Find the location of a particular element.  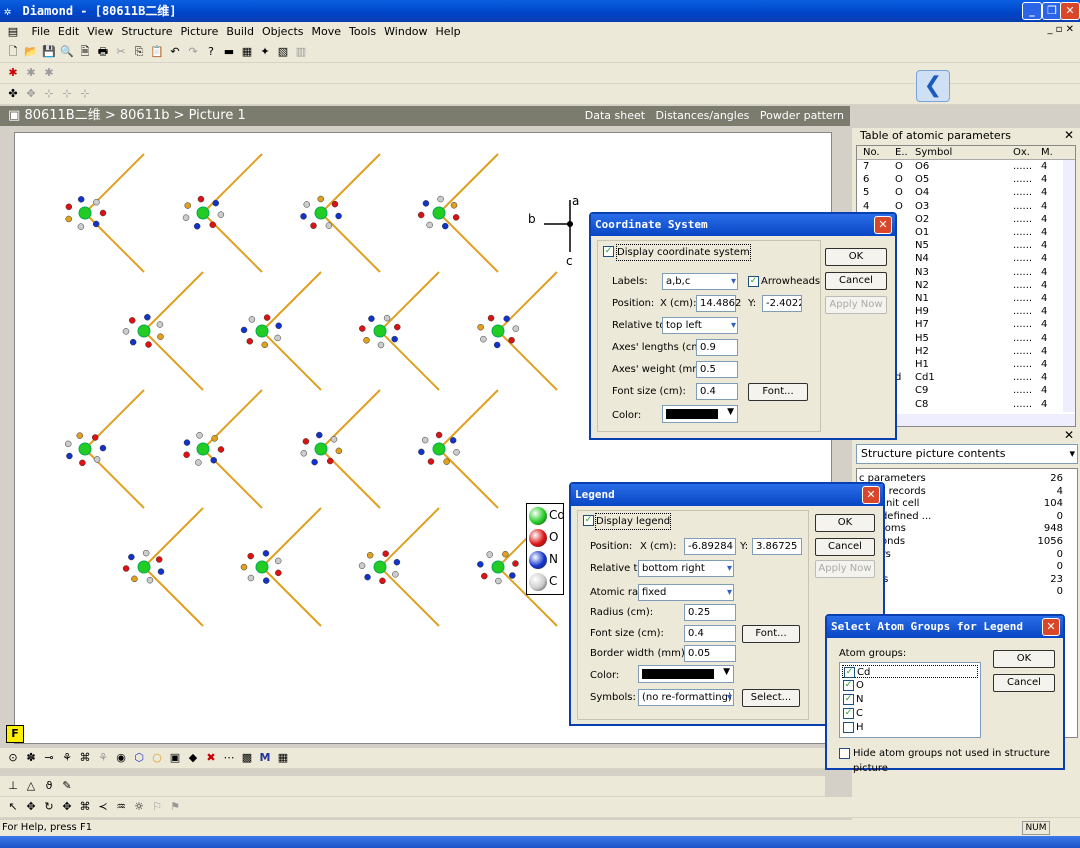

sphere-icon: ◉ is located at coordinates (121, 758).